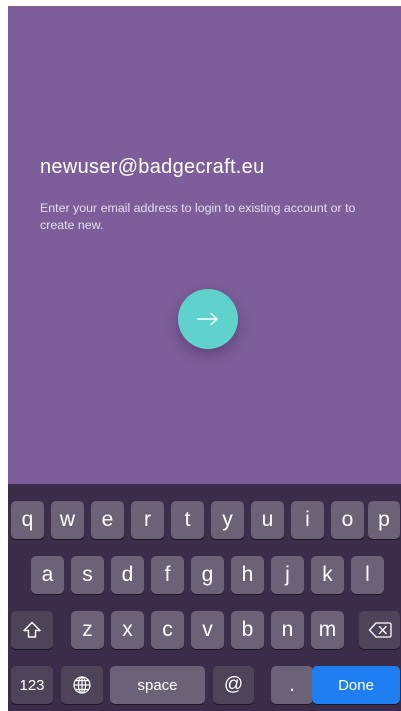  I want to click on globe-icon, so click(82, 685).